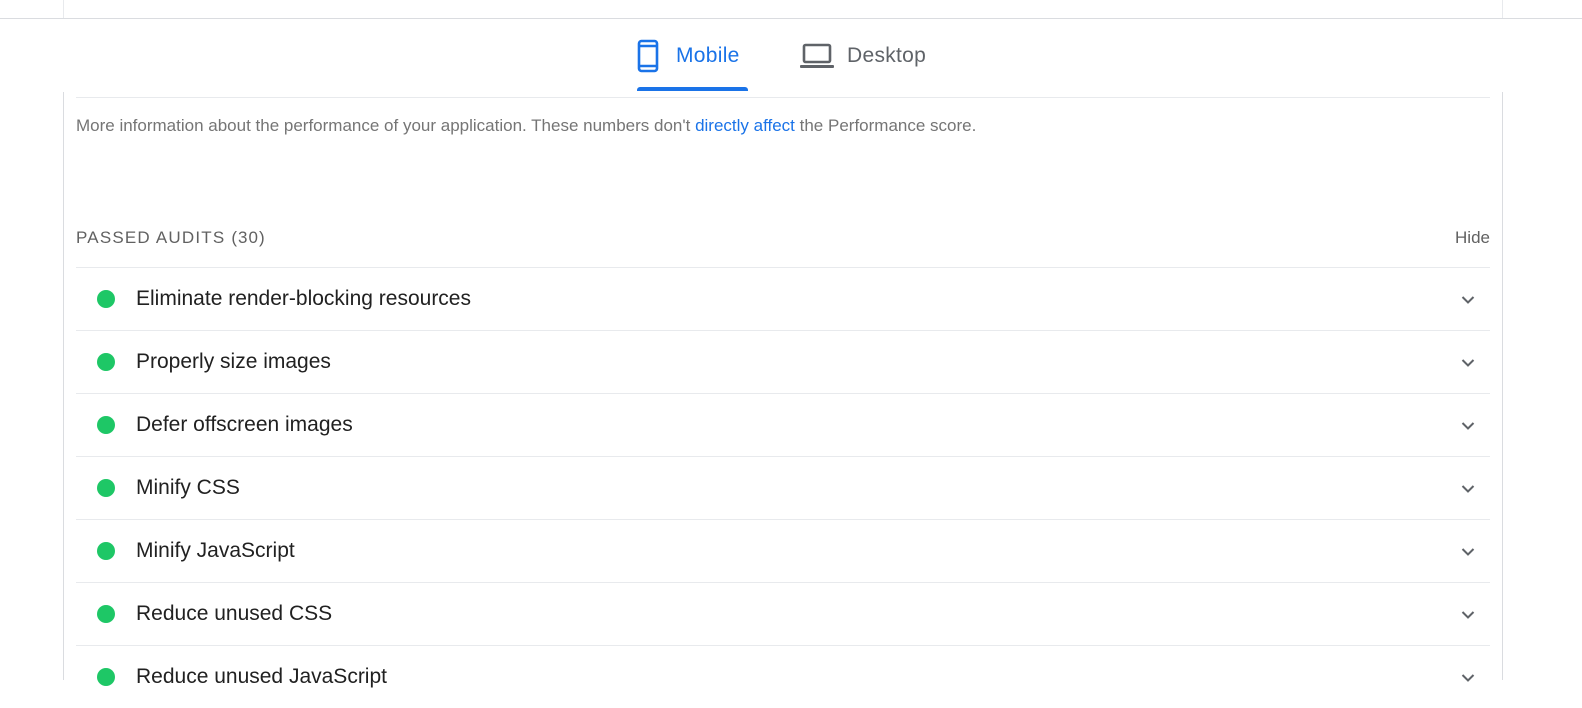  What do you see at coordinates (783, 676) in the screenshot?
I see `audit-row: Reduce unused JavaScript` at bounding box center [783, 676].